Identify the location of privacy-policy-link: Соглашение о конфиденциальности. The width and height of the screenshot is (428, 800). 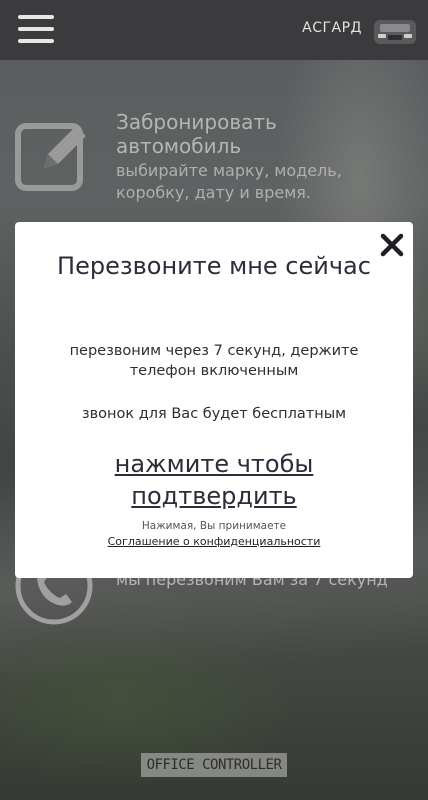
(214, 541).